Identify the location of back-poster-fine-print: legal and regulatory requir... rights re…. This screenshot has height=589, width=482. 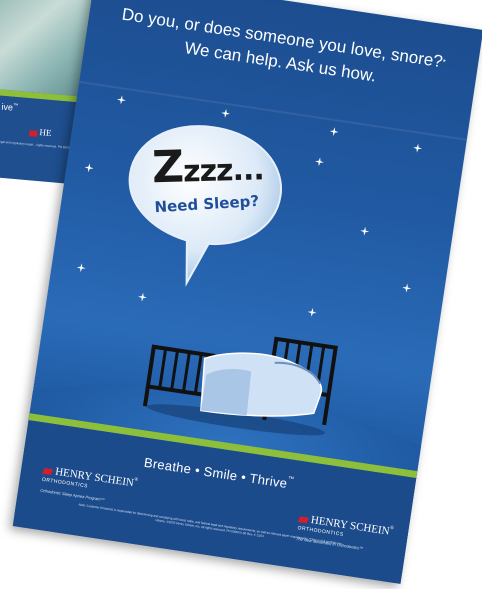
(36, 144).